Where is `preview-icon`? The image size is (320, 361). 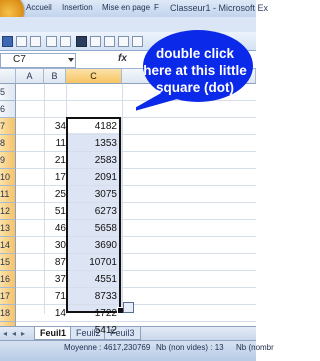
preview-icon is located at coordinates (65, 41).